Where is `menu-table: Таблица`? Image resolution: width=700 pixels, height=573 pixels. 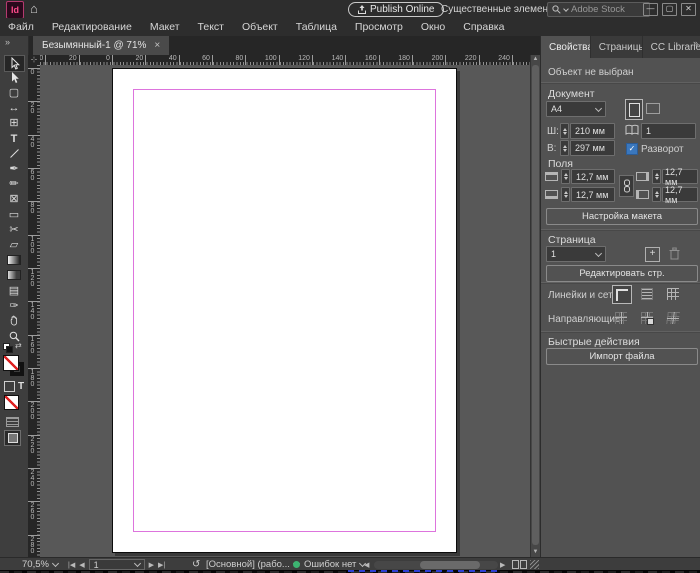 menu-table: Таблица is located at coordinates (316, 27).